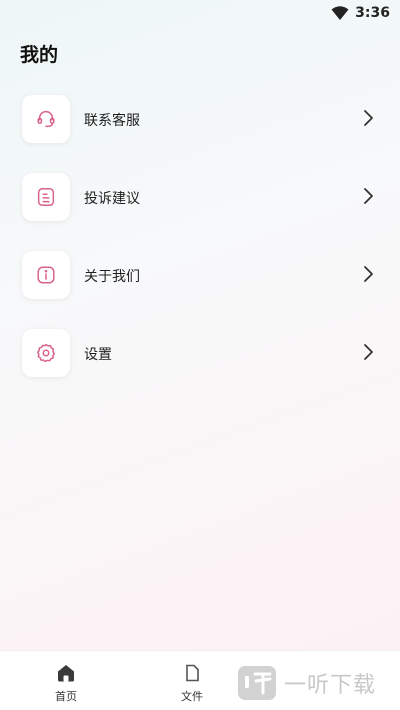 The height and width of the screenshot is (710, 400). What do you see at coordinates (112, 277) in the screenshot?
I see `menu-label-about-us: 关于我们` at bounding box center [112, 277].